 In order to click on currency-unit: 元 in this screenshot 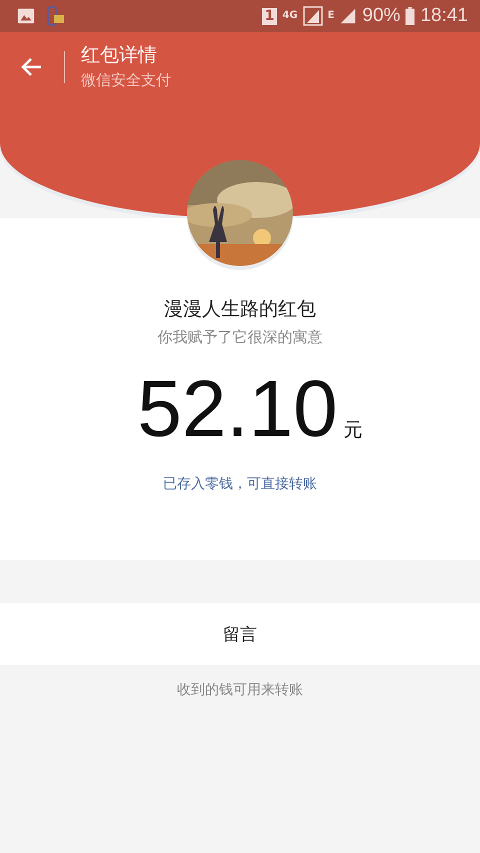, I will do `click(353, 430)`.